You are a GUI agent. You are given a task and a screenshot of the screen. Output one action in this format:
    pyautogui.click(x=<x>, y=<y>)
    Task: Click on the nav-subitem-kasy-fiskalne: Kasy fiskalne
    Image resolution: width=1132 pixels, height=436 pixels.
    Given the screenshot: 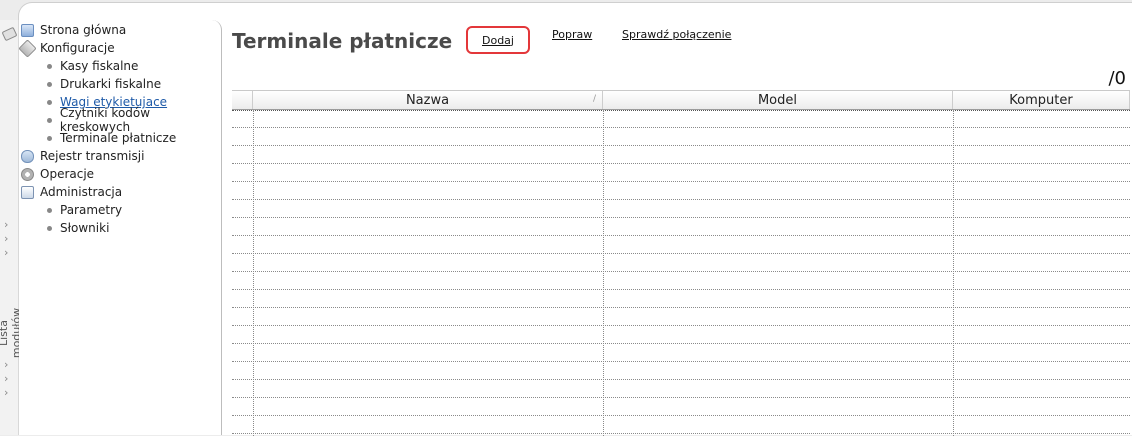 What is the action you would take?
    pyautogui.click(x=92, y=66)
    